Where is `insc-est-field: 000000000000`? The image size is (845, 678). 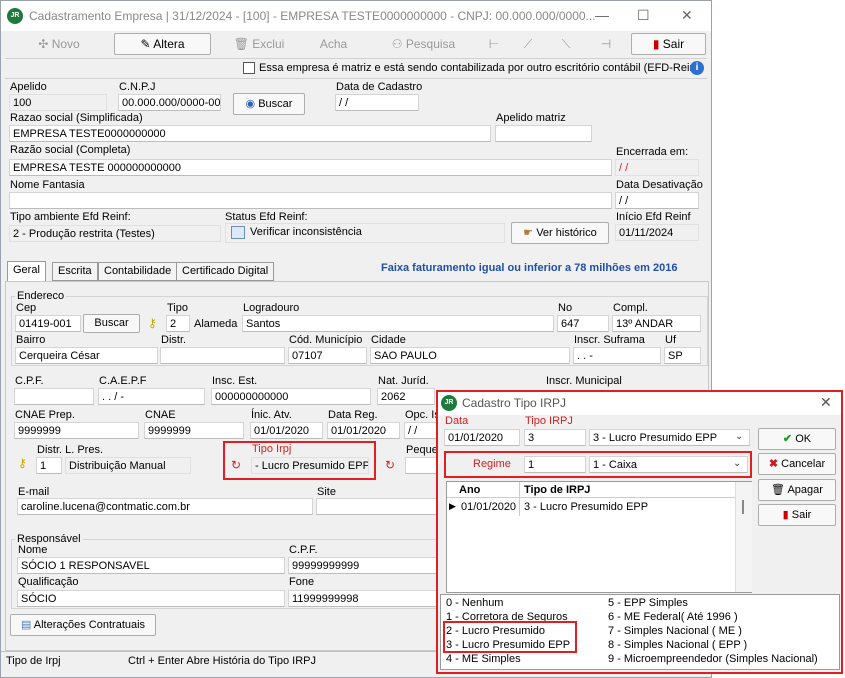 insc-est-field: 000000000000 is located at coordinates (291, 396).